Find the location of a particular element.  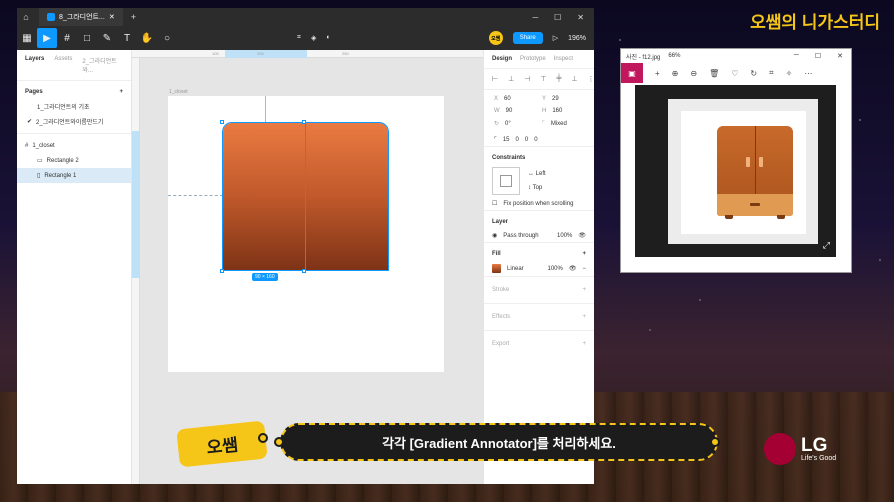

page-item-current: ✔ 2_그라디언트와이름만드기 is located at coordinates (74, 121).